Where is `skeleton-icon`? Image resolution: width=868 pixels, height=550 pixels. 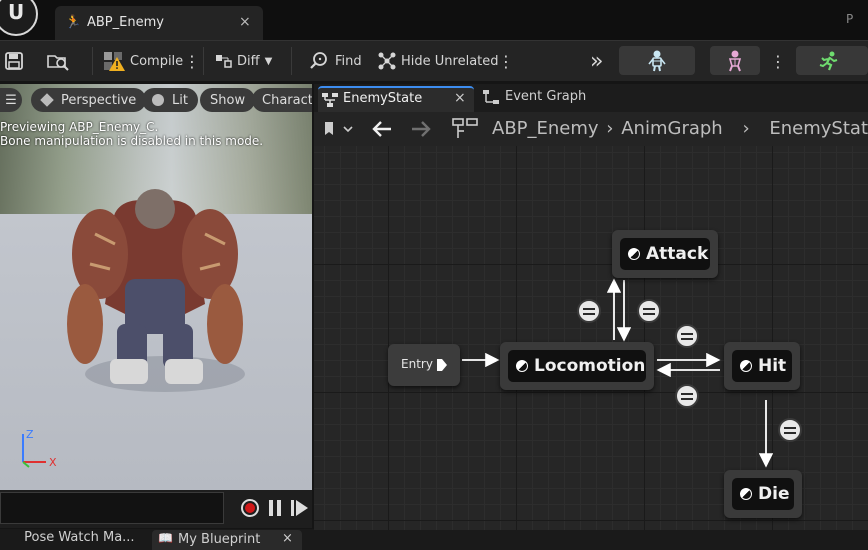 skeleton-icon is located at coordinates (657, 61).